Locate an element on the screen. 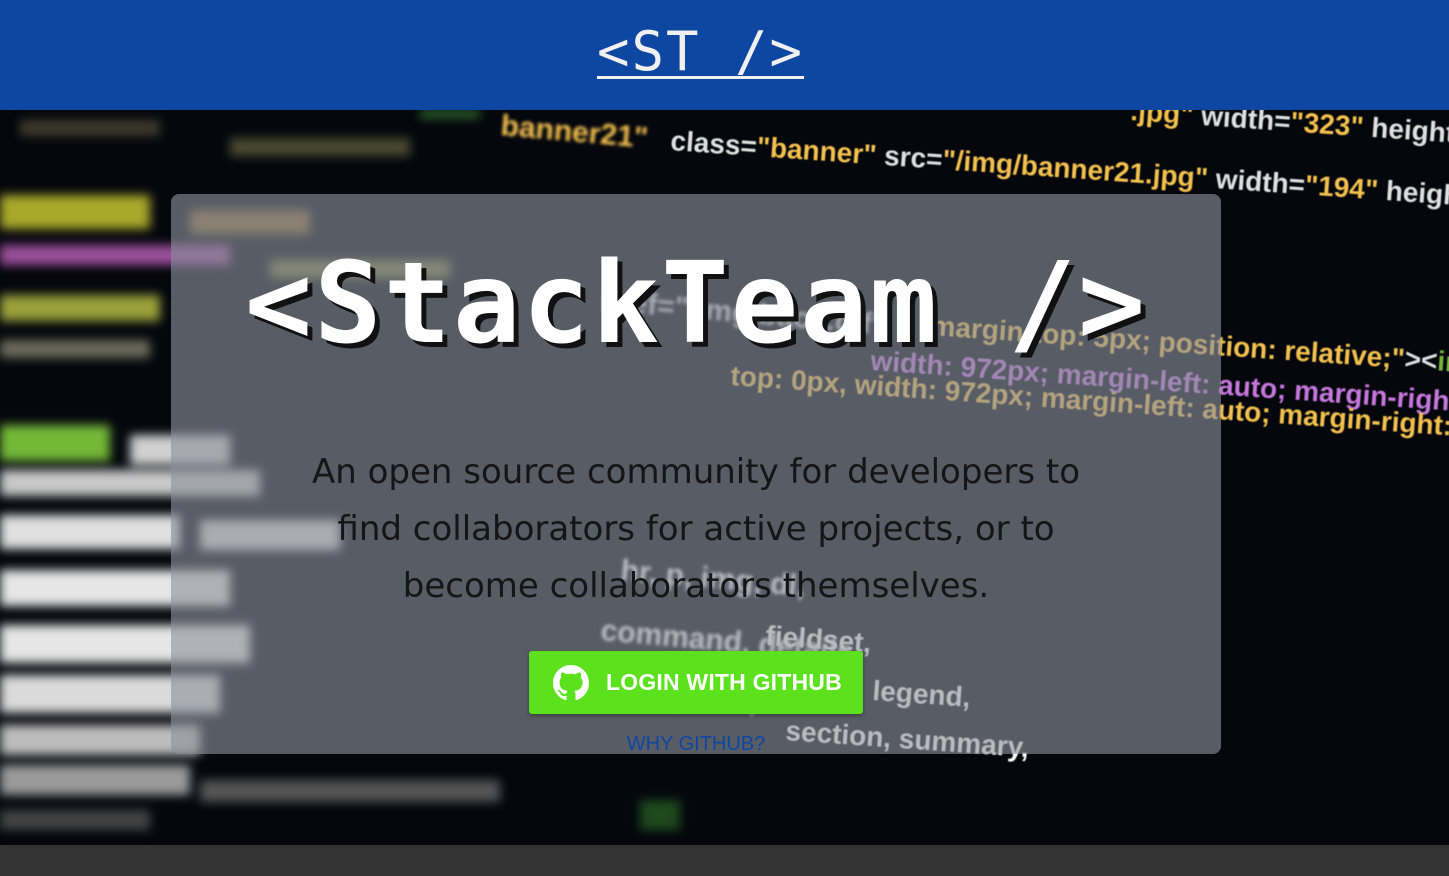 This screenshot has height=876, width=1449. code-fragment-top: .jpg" width="323" height is located at coordinates (1289, 129).